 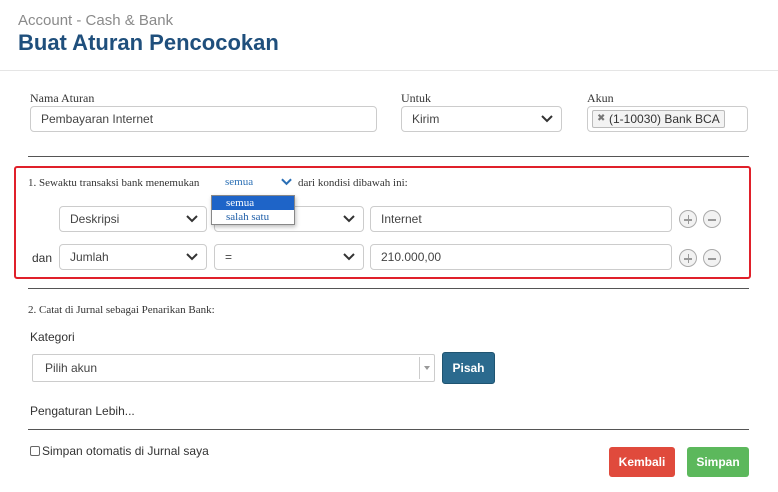 What do you see at coordinates (664, 119) in the screenshot?
I see `akun-tag-label: (1-10030) Bank BCA` at bounding box center [664, 119].